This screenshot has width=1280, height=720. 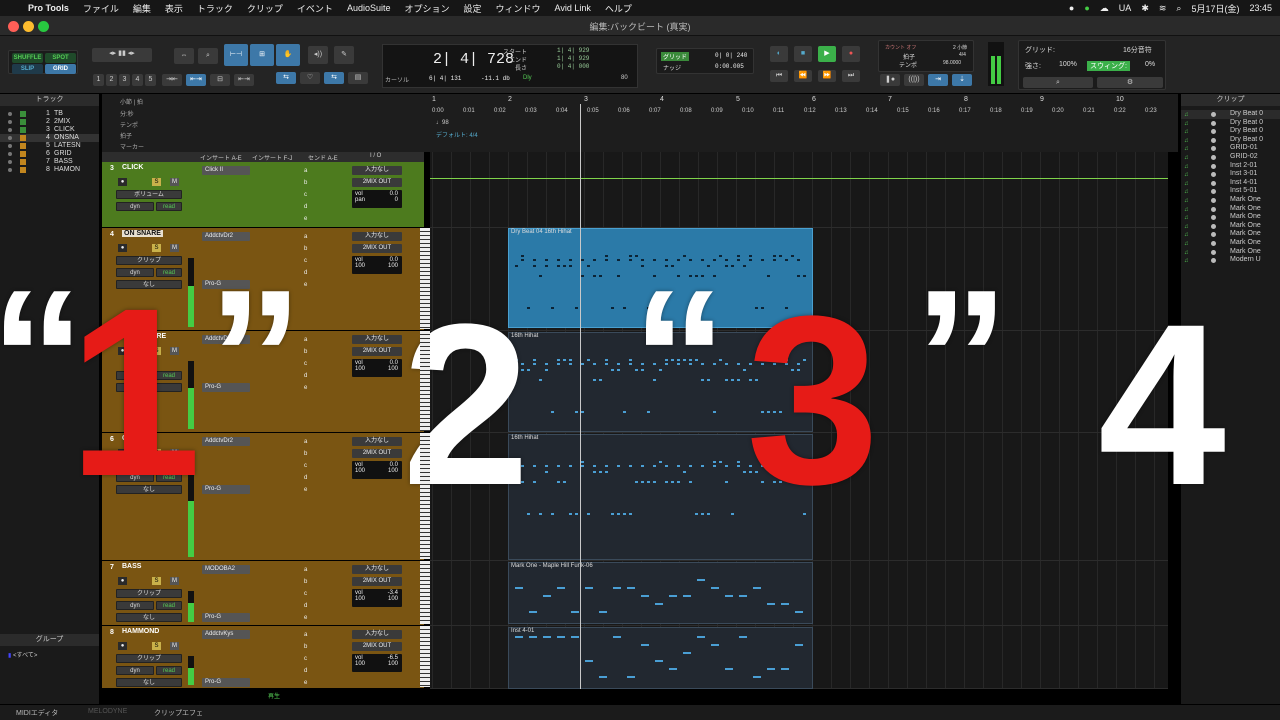 I want to click on piano-roll-keys, so click(x=425, y=496).